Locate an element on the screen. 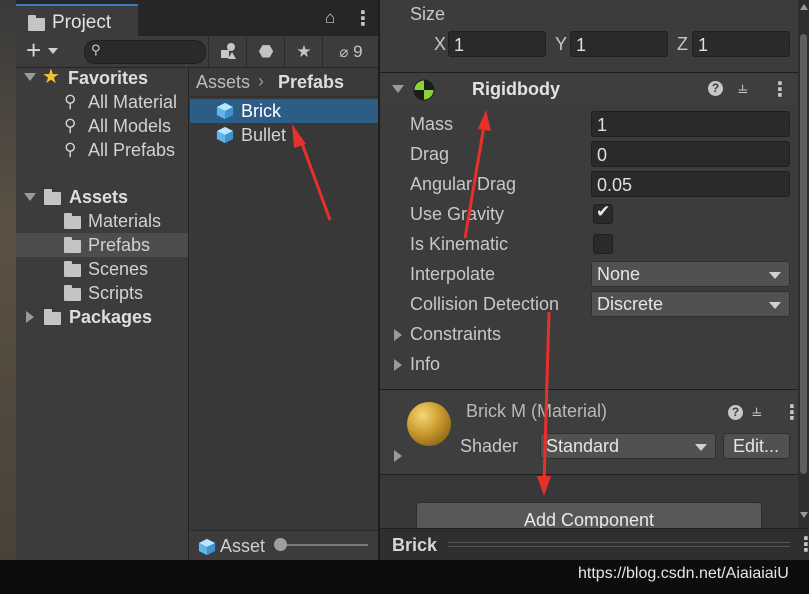 This screenshot has width=809, height=594. filter-by-label-button: ⬣ is located at coordinates (265, 51).